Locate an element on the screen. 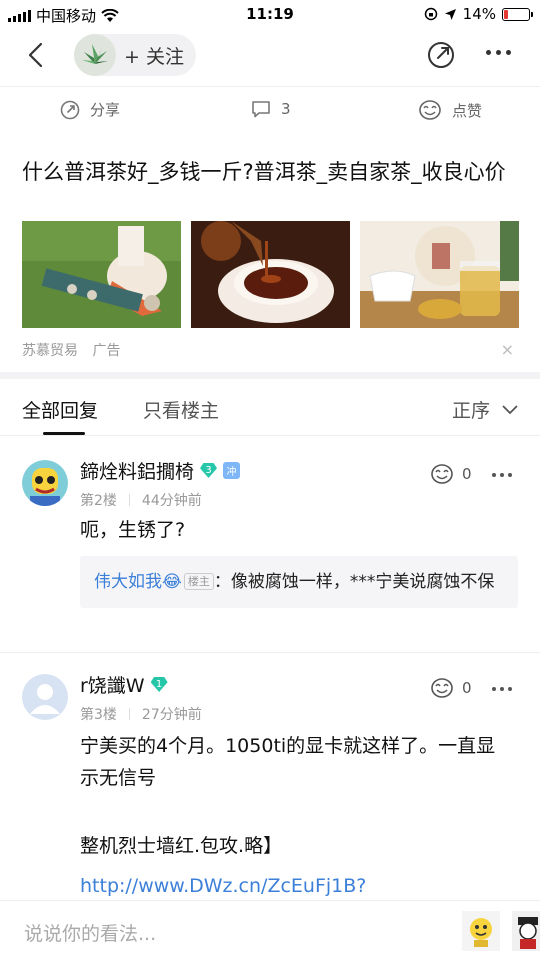 Image resolution: width=540 pixels, height=960 pixels. share-action: 分享 is located at coordinates (90, 109).